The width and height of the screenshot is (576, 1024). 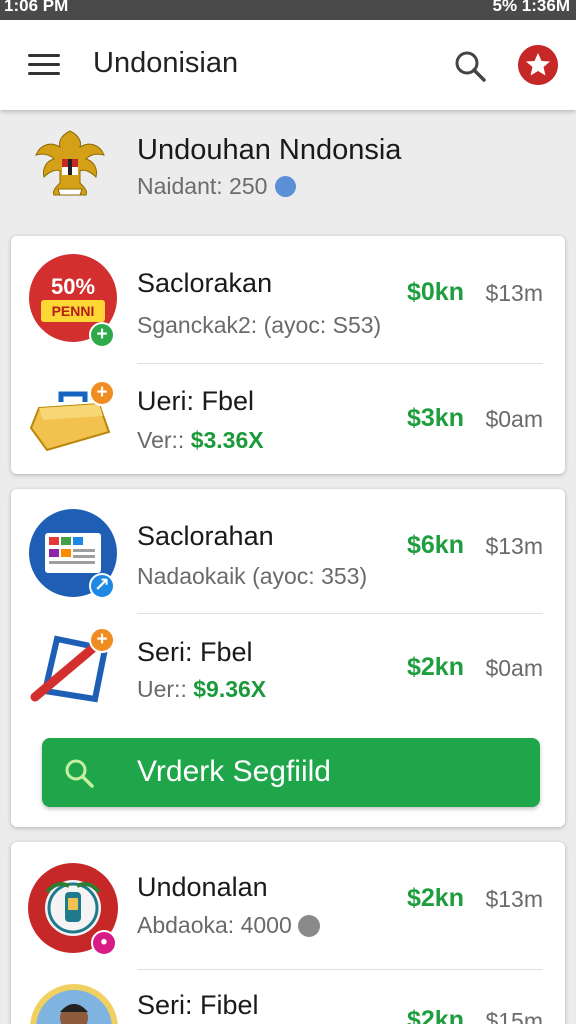 What do you see at coordinates (435, 418) in the screenshot?
I see `item-price: $3kn` at bounding box center [435, 418].